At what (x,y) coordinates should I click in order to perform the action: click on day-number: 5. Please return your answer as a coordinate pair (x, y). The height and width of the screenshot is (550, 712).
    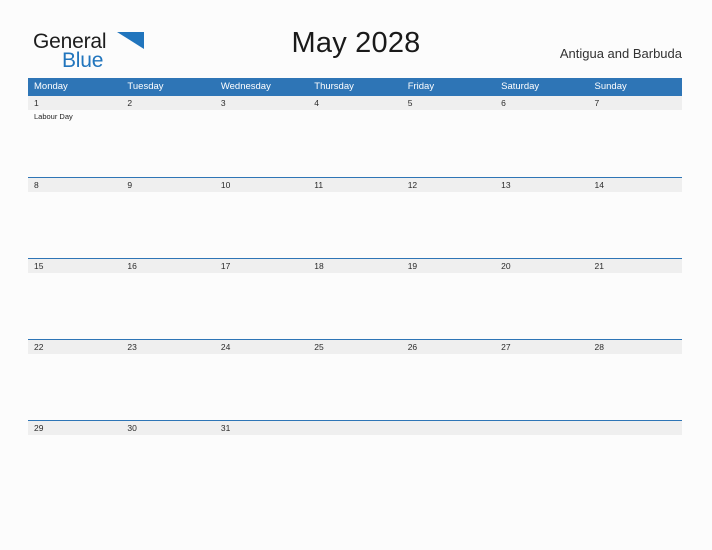
    Looking at the image, I should click on (410, 103).